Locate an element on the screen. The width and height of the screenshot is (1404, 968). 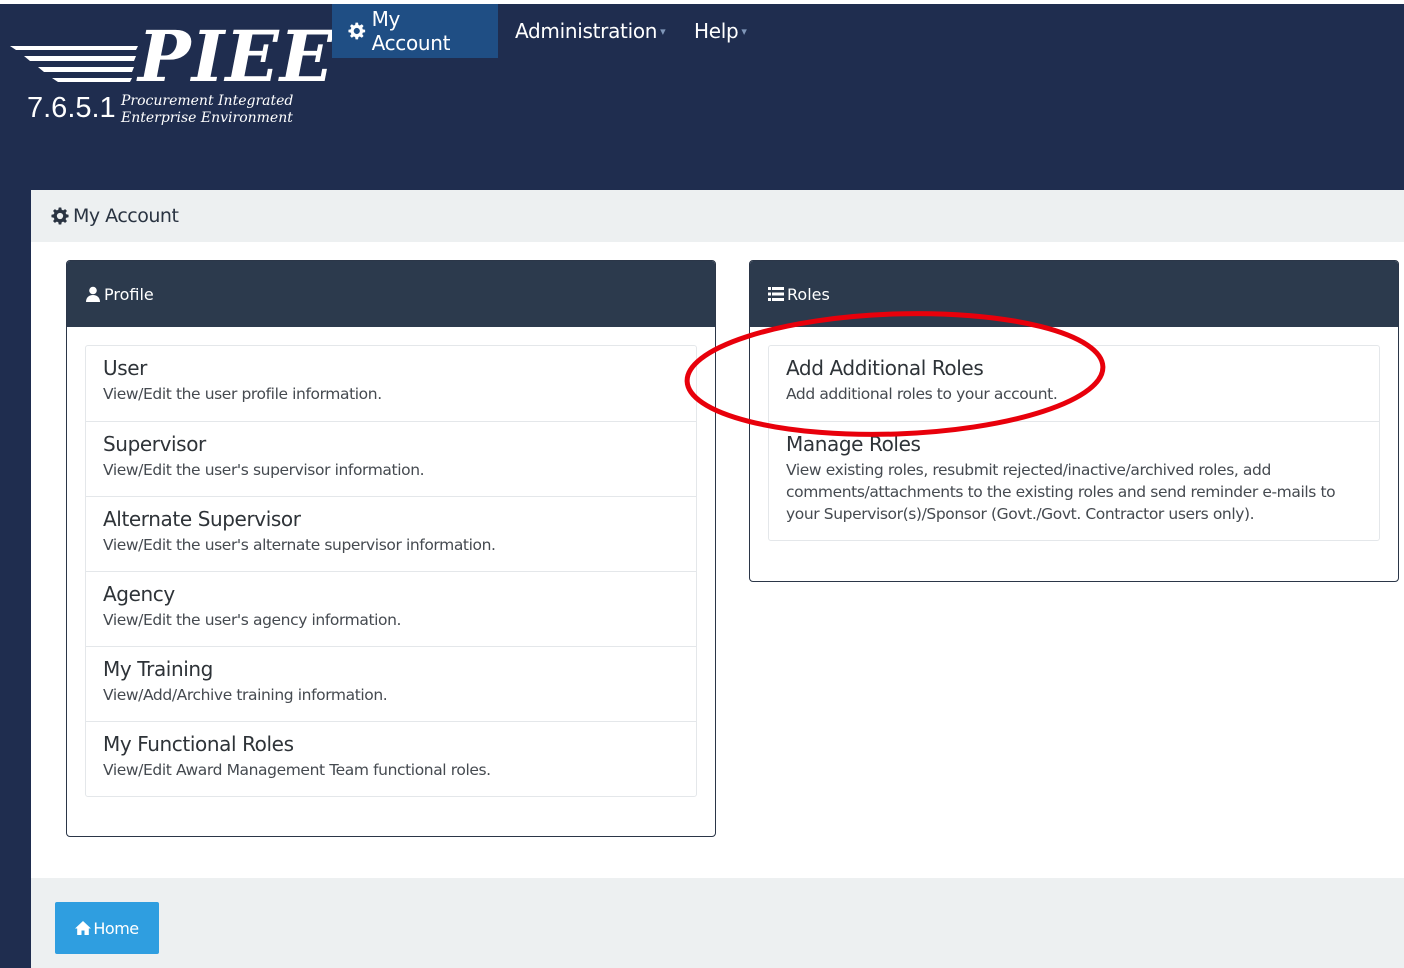
logo-tagline-line2: Enterprise Environment is located at coordinates (207, 118).